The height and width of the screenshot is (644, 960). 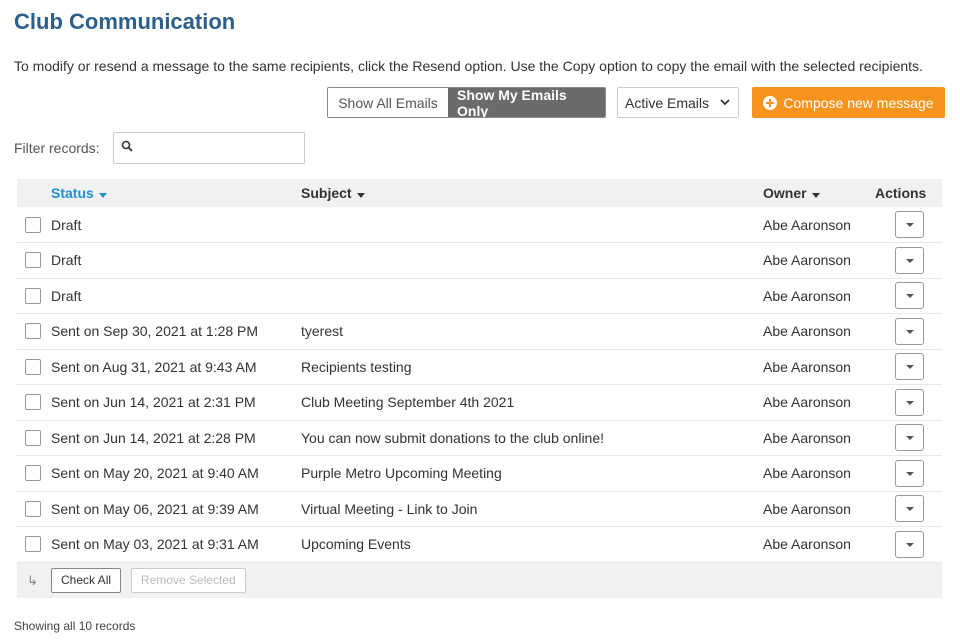 What do you see at coordinates (154, 366) in the screenshot?
I see `status-cell: Sent on Aug 31, 2021 at 9:43 AM` at bounding box center [154, 366].